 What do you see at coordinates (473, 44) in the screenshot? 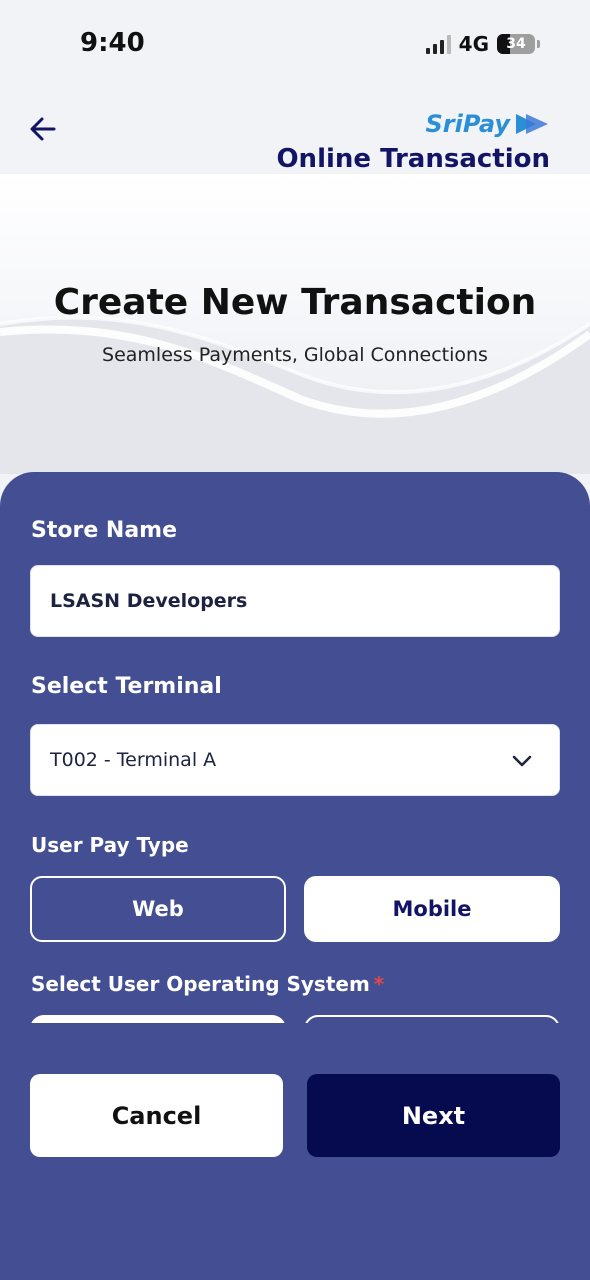
I see `network-type: 4G` at bounding box center [473, 44].